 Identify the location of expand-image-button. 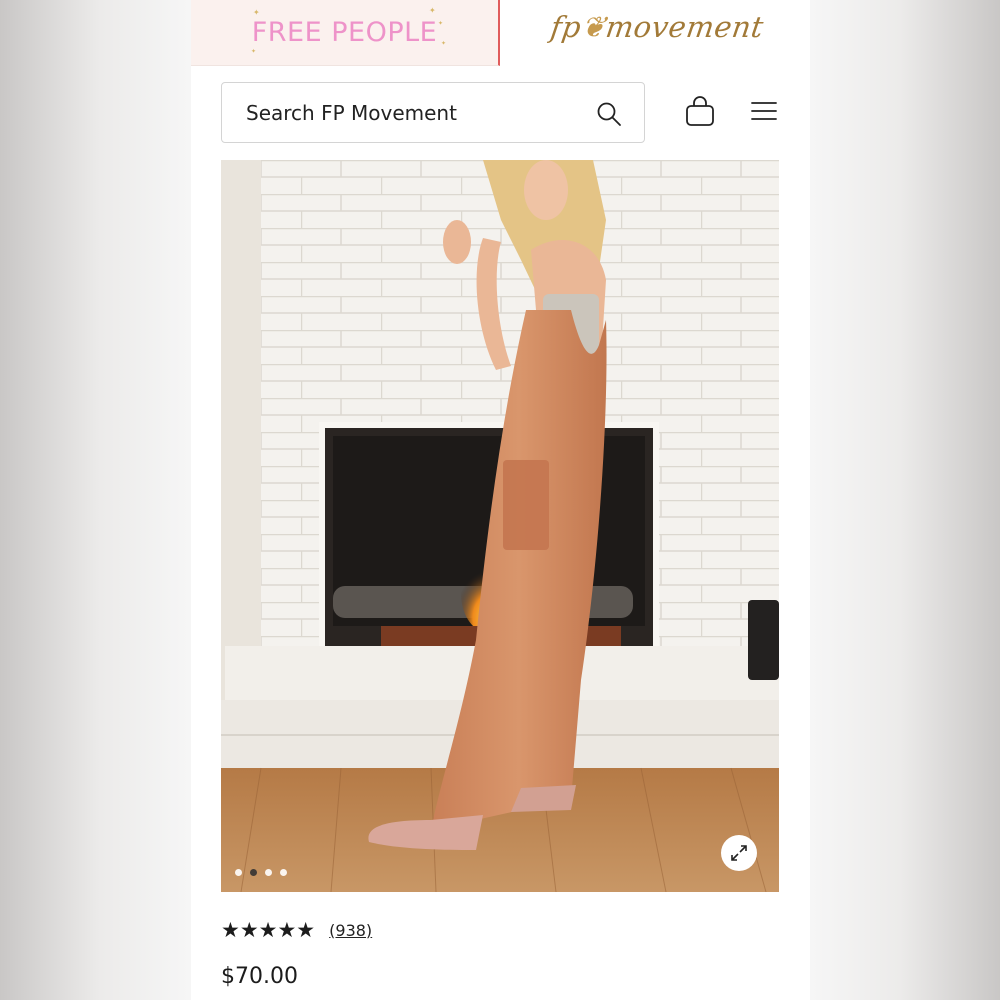
(739, 853).